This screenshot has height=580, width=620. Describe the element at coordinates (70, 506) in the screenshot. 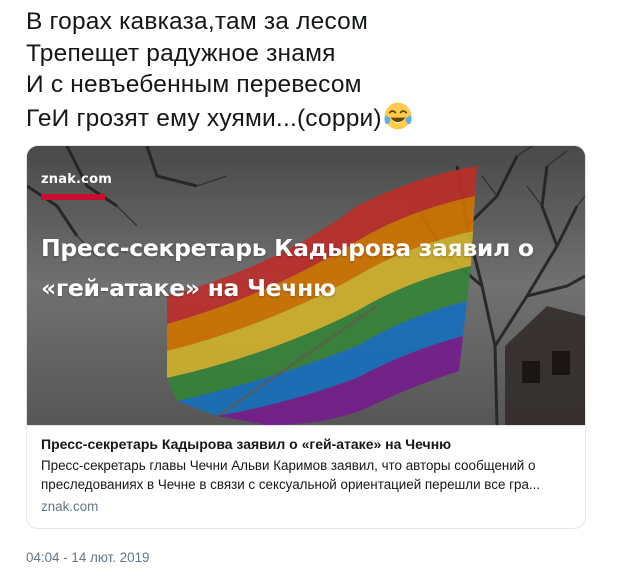

I see `card-domain: znak.com` at that location.